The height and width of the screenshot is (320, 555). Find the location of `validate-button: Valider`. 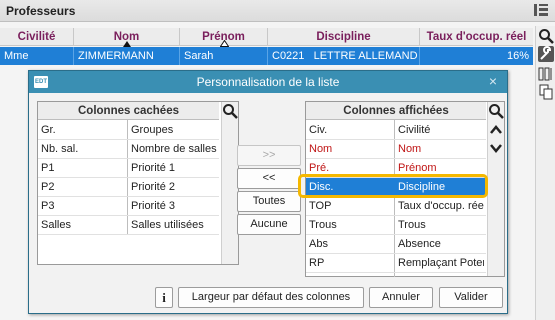

validate-button: Valider is located at coordinates (471, 297).